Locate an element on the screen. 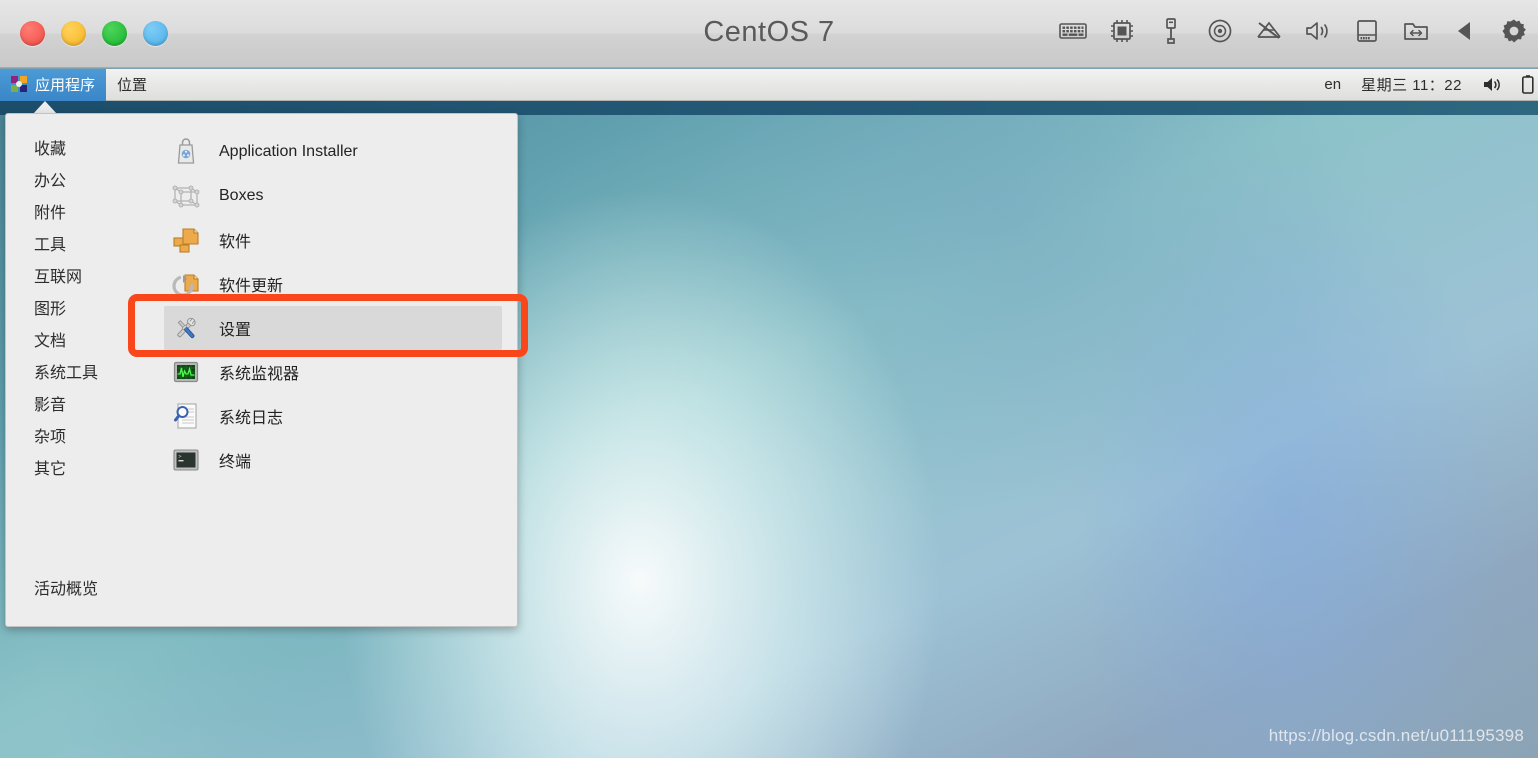  settings-gear-icon is located at coordinates (1514, 31).